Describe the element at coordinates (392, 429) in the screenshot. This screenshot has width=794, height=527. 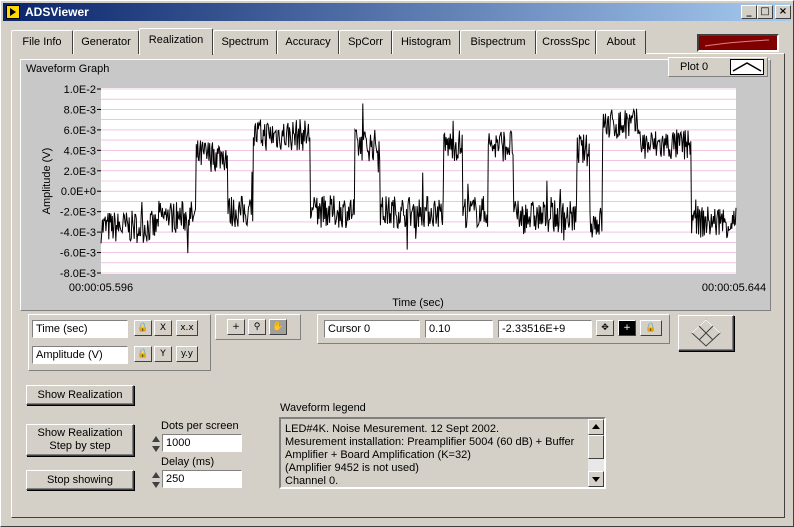
I see `legend-line: LED#4K. Noise Mesurement. 12 Sept 2002.` at that location.